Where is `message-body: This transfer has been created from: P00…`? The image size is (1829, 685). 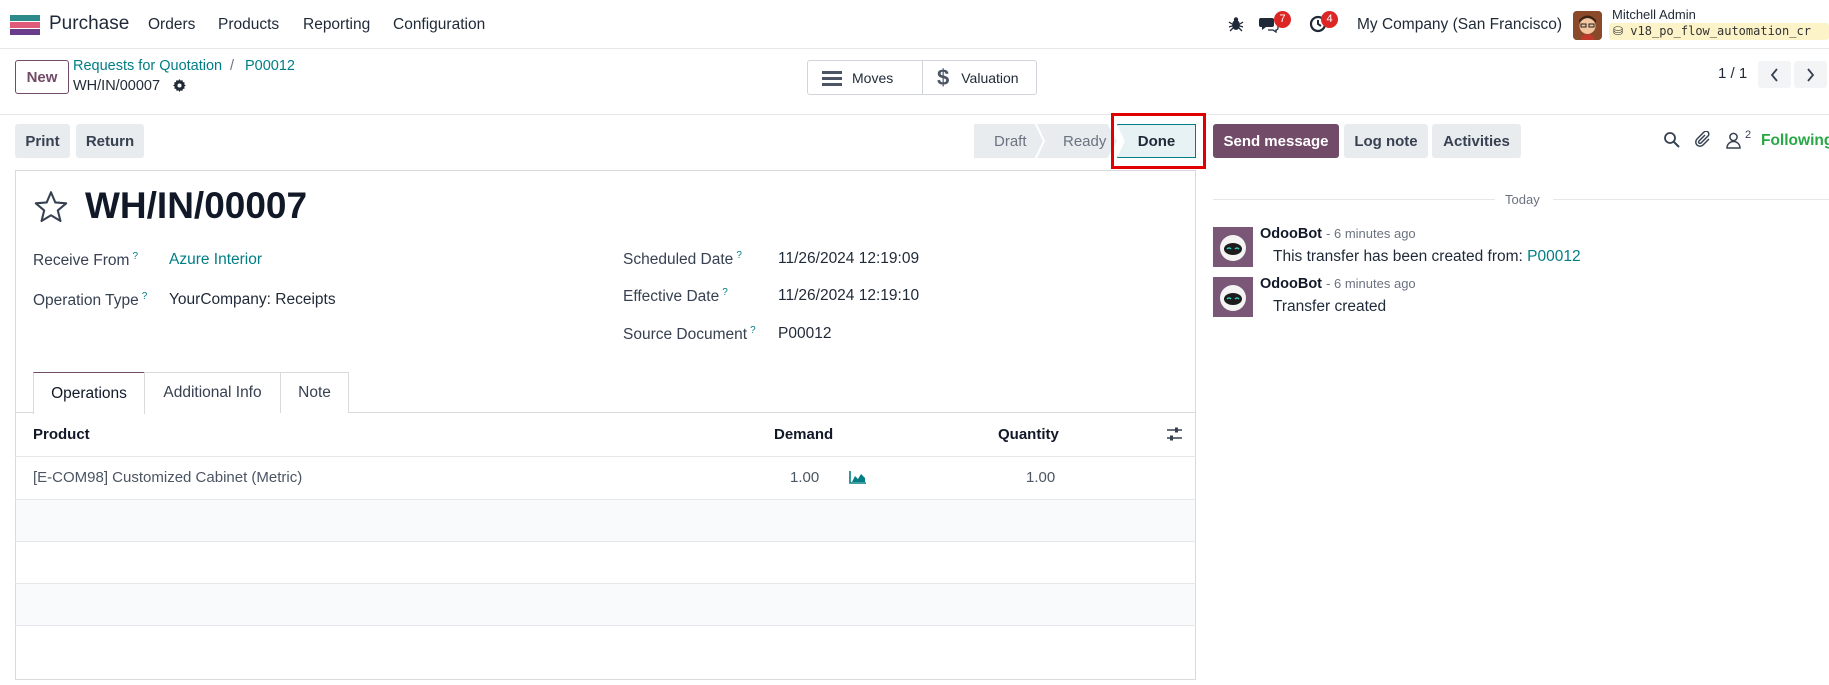 message-body: This transfer has been created from: P00… is located at coordinates (1427, 257).